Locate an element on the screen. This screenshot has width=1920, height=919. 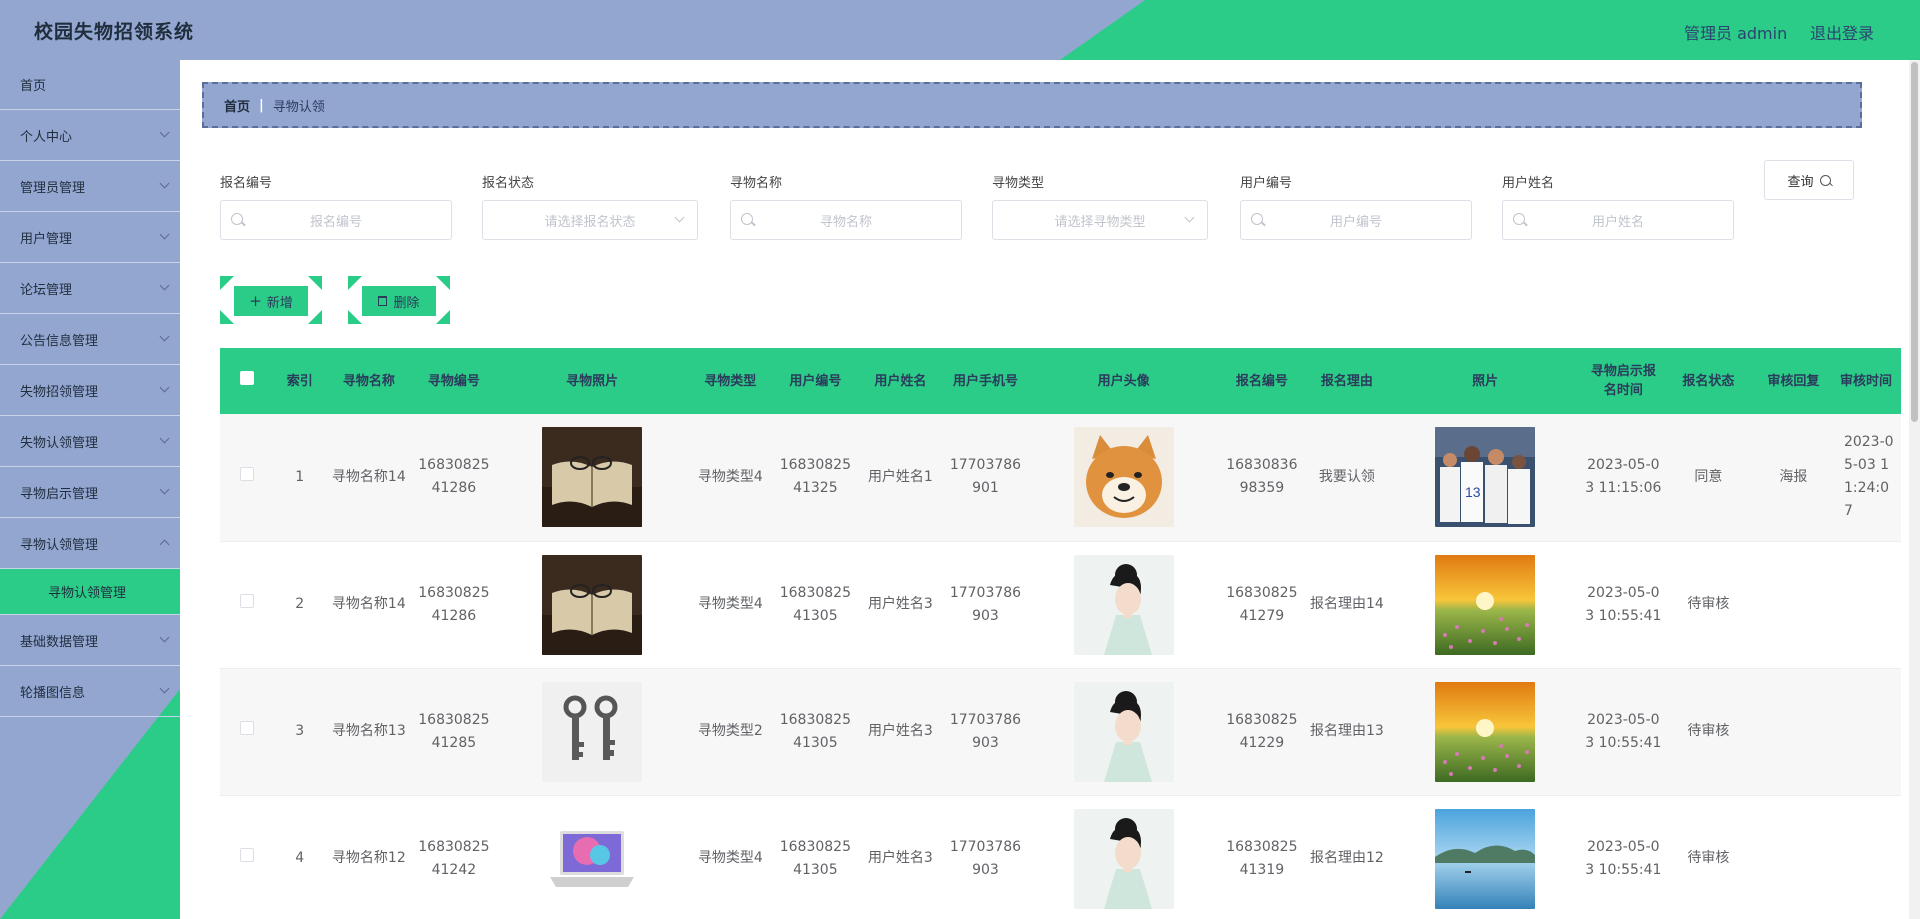
col-header: 索引 is located at coordinates (299, 381).